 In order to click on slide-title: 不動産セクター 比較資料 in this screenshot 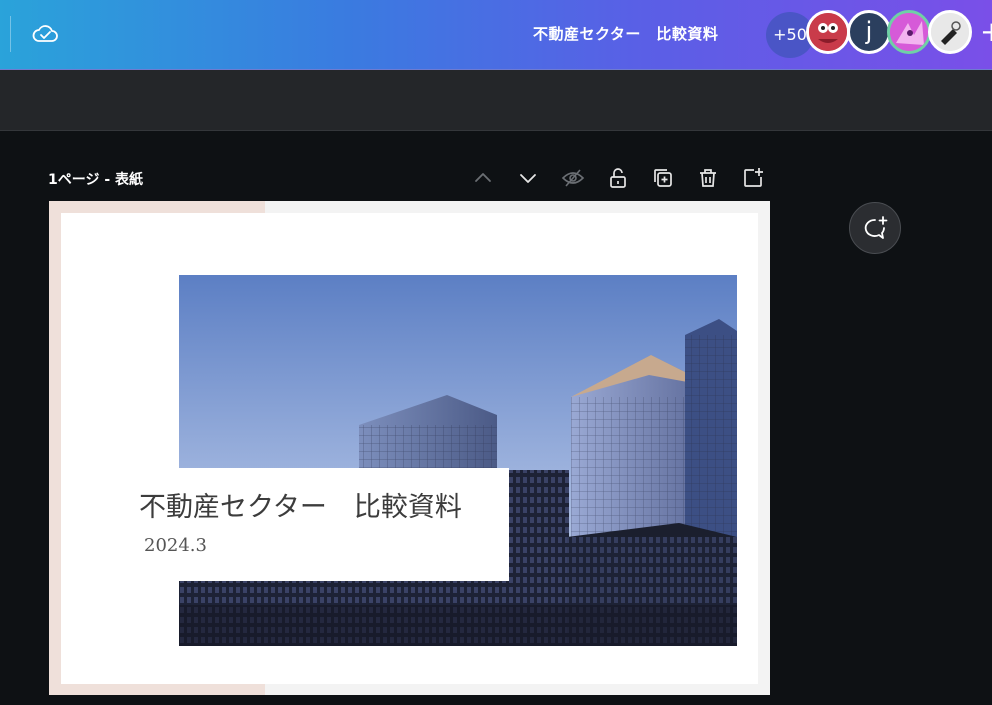, I will do `click(300, 504)`.